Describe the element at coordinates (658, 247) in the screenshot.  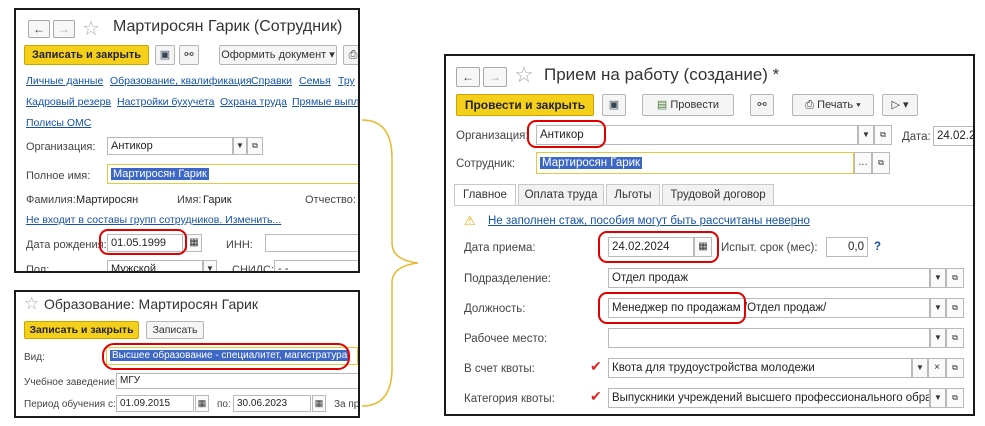
I see `hire-date-highlight` at that location.